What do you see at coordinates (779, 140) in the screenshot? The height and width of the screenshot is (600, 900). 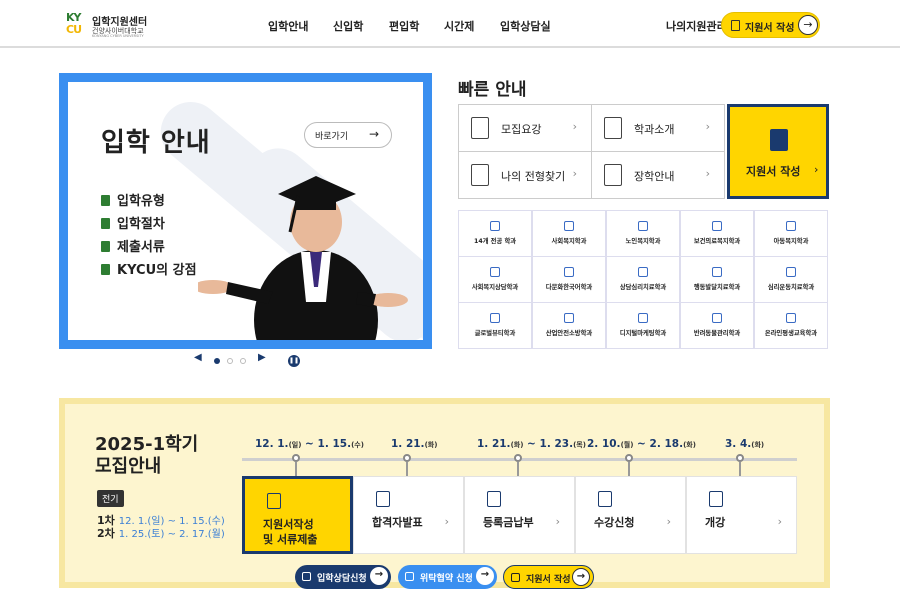 I see `application-form-icon` at bounding box center [779, 140].